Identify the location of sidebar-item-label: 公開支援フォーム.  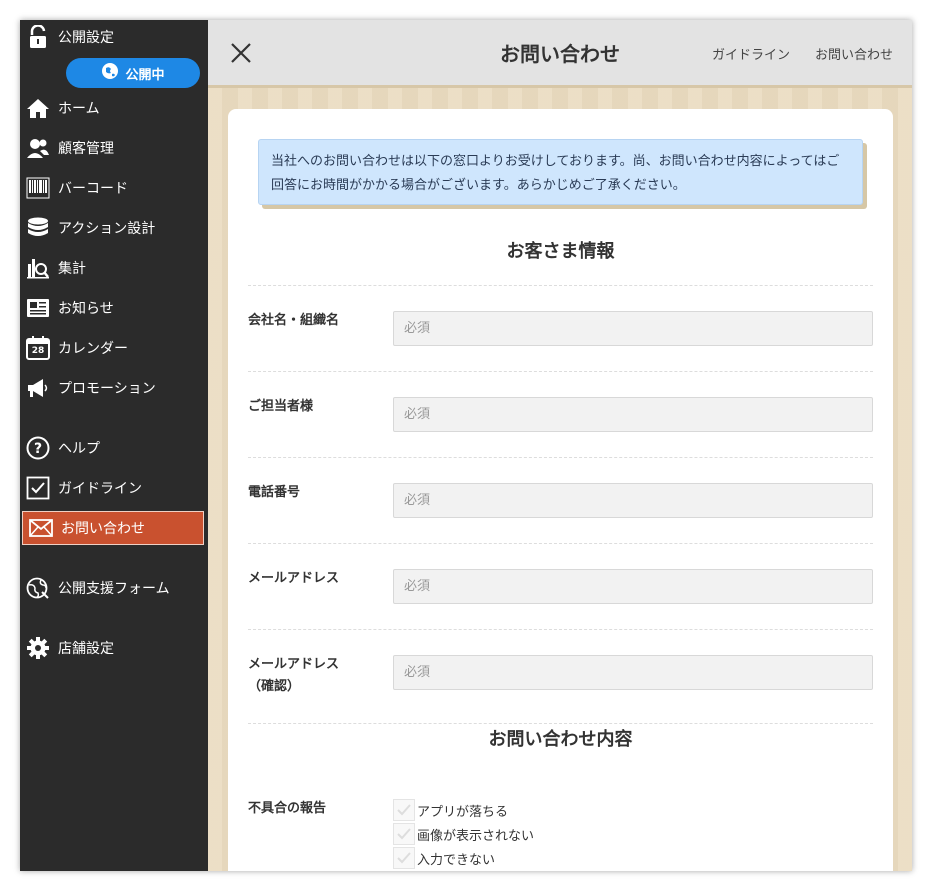
(114, 589).